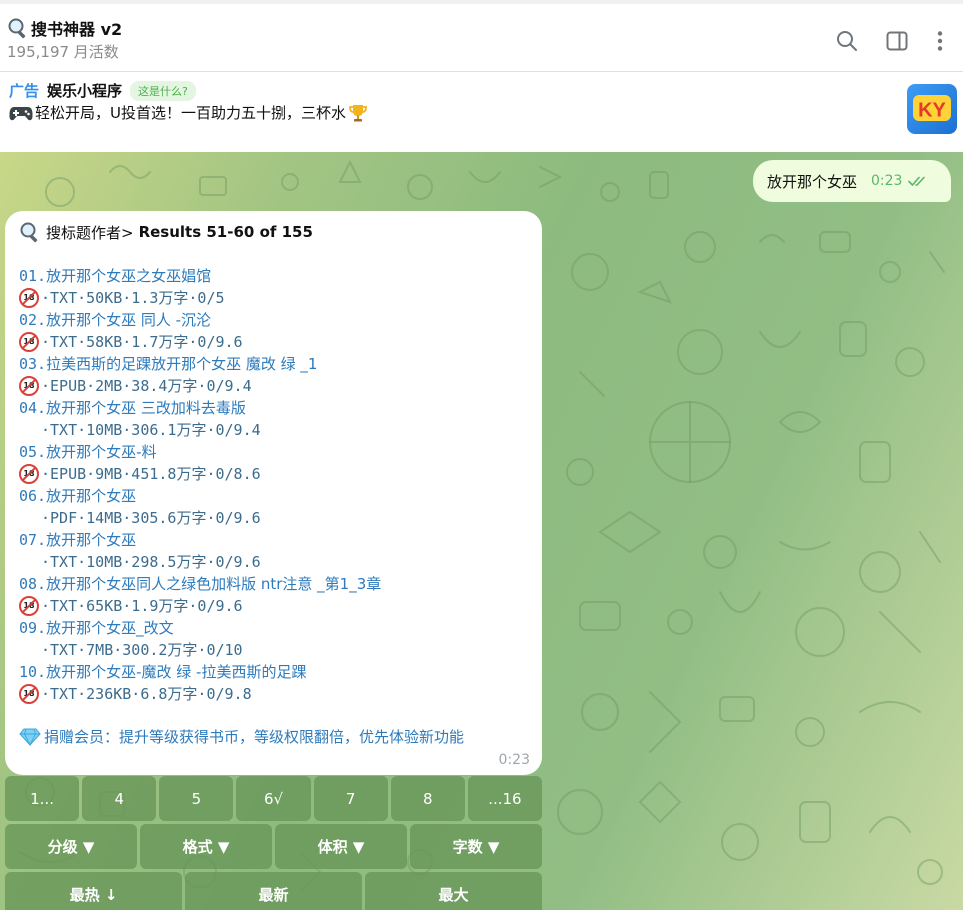 This screenshot has height=910, width=963. I want to click on filter-button: 体积 ▼, so click(341, 846).